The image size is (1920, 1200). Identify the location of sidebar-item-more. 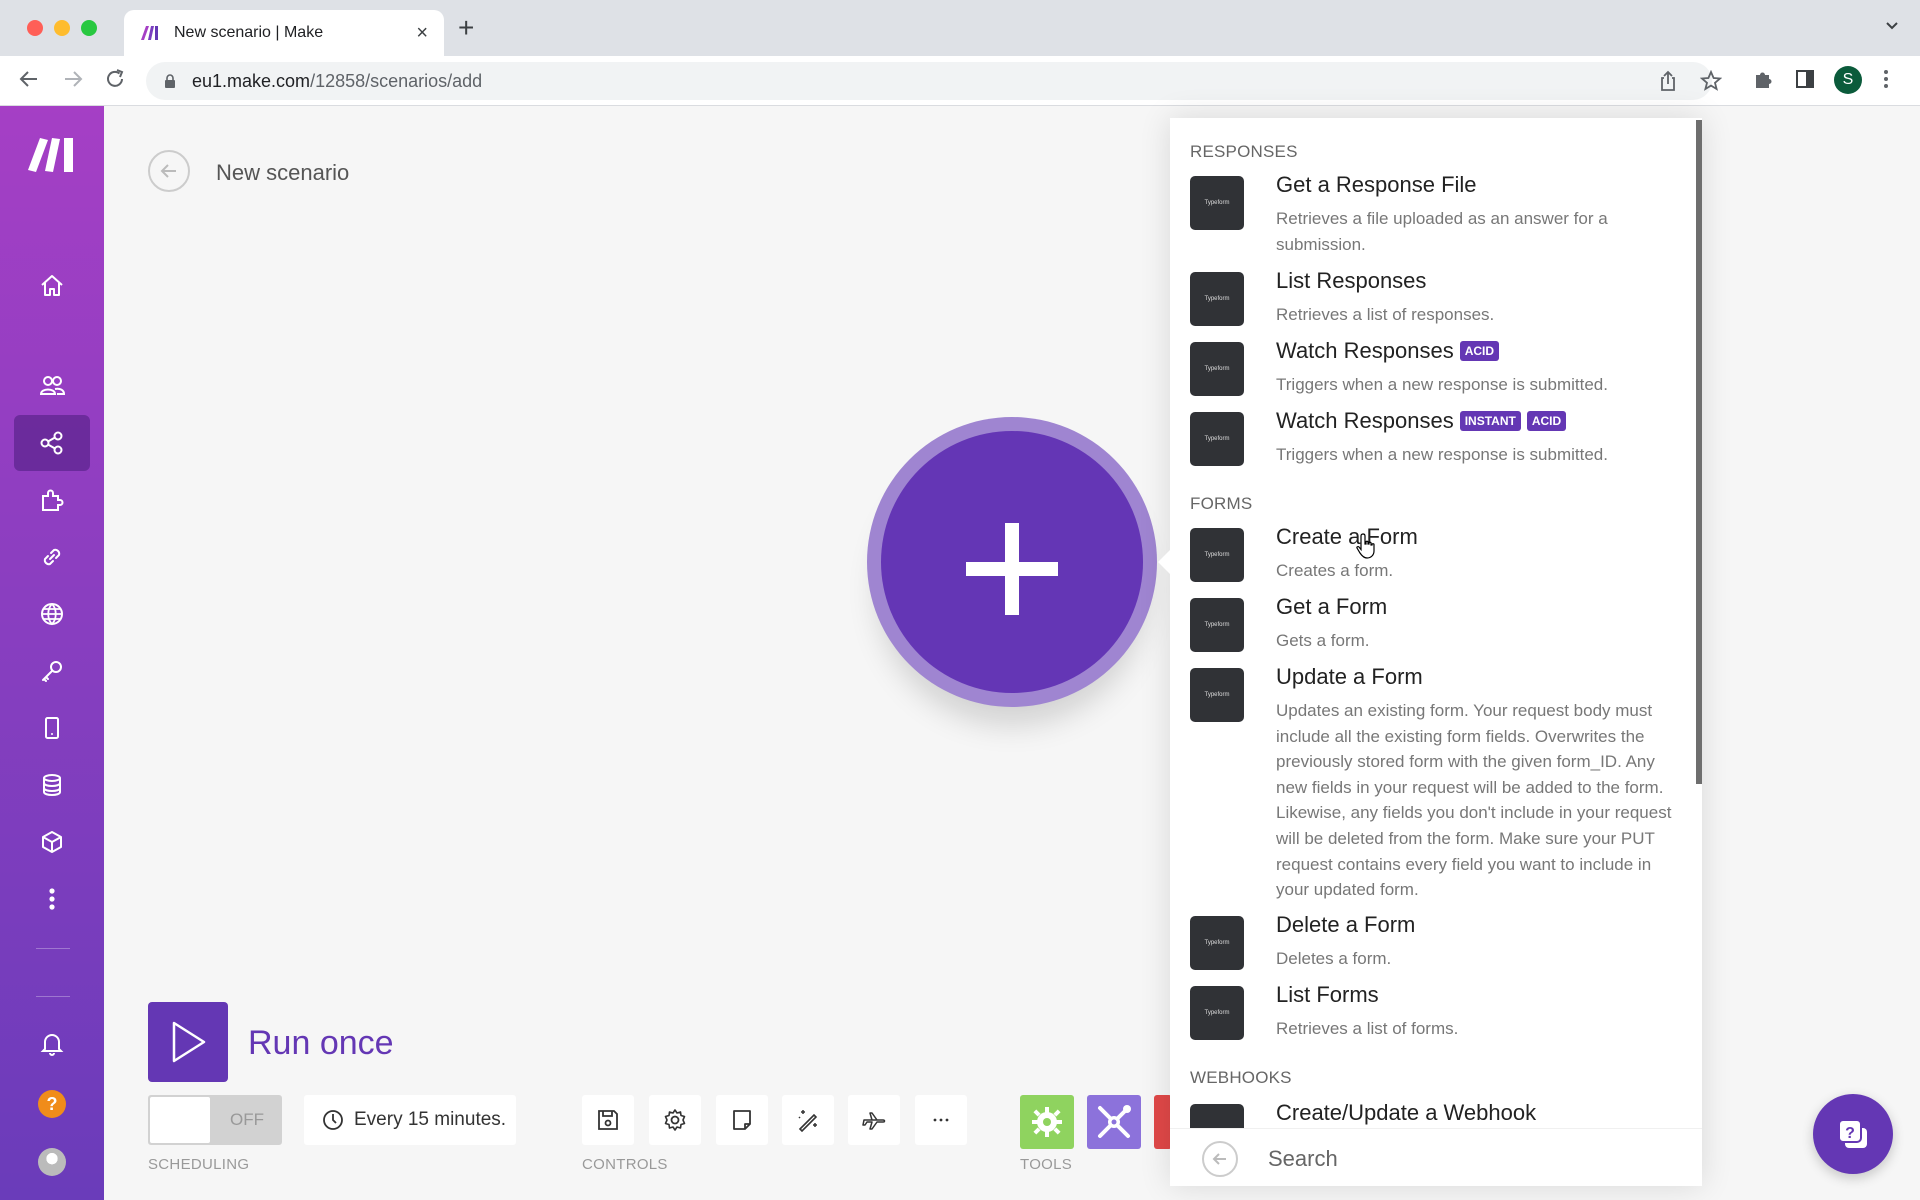
(52, 899).